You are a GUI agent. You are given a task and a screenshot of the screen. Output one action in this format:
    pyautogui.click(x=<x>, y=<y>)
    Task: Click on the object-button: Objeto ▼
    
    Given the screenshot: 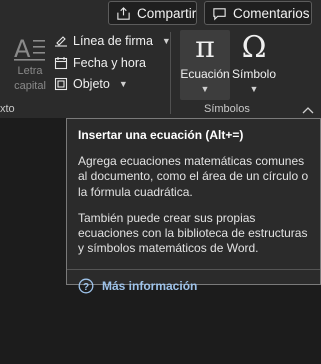 What is the action you would take?
    pyautogui.click(x=110, y=84)
    